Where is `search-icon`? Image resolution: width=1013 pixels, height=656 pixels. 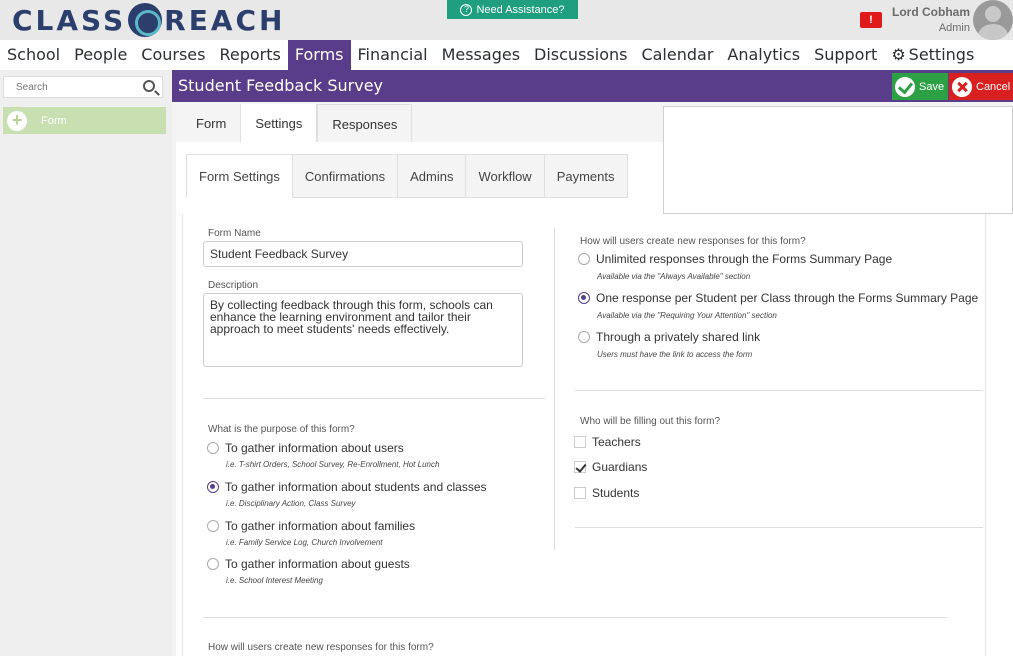 search-icon is located at coordinates (149, 86).